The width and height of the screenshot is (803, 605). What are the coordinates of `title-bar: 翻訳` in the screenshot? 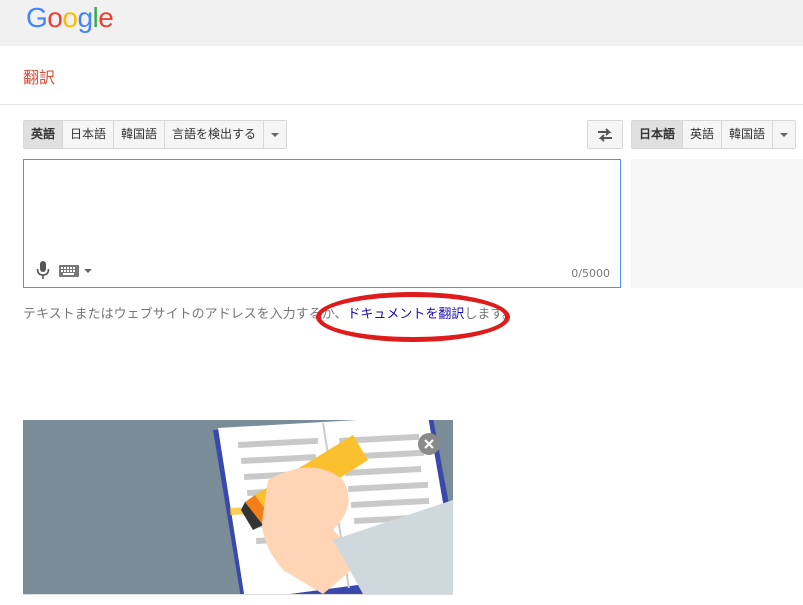 It's located at (401, 75).